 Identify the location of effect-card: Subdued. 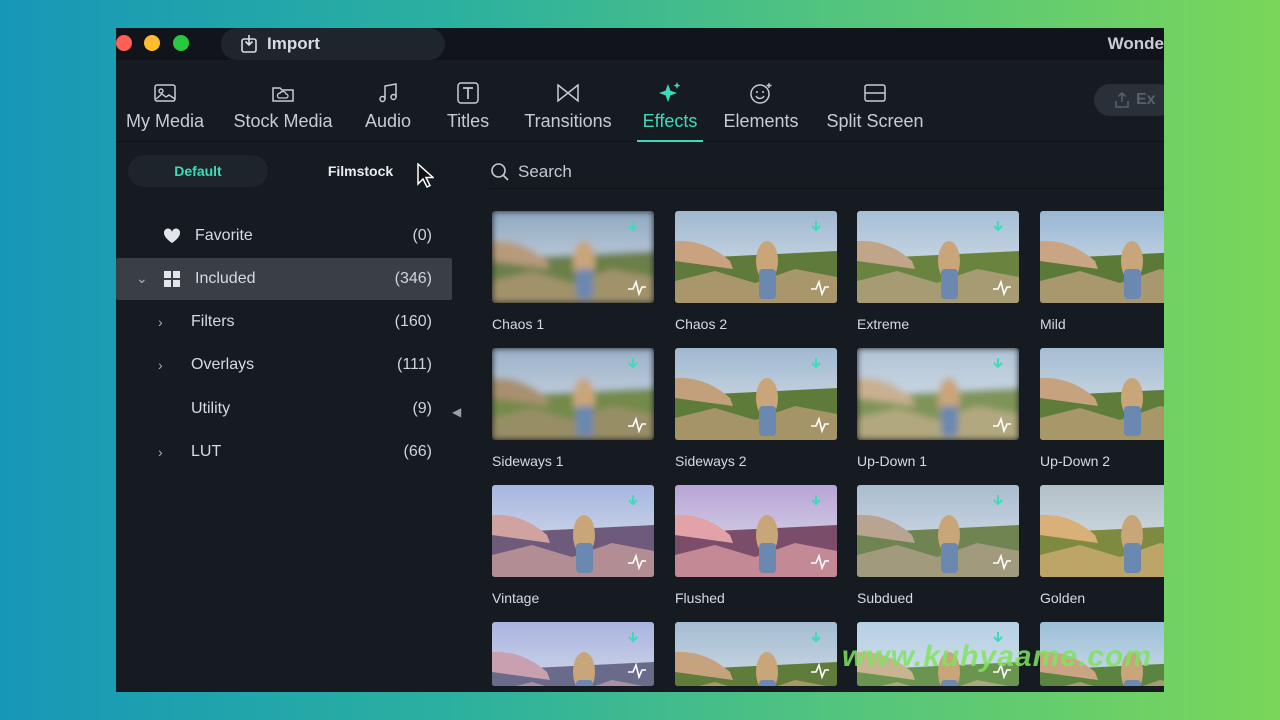
(938, 545).